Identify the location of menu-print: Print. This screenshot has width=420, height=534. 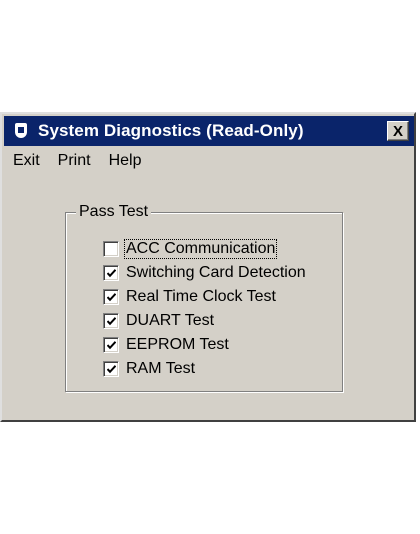
(74, 161).